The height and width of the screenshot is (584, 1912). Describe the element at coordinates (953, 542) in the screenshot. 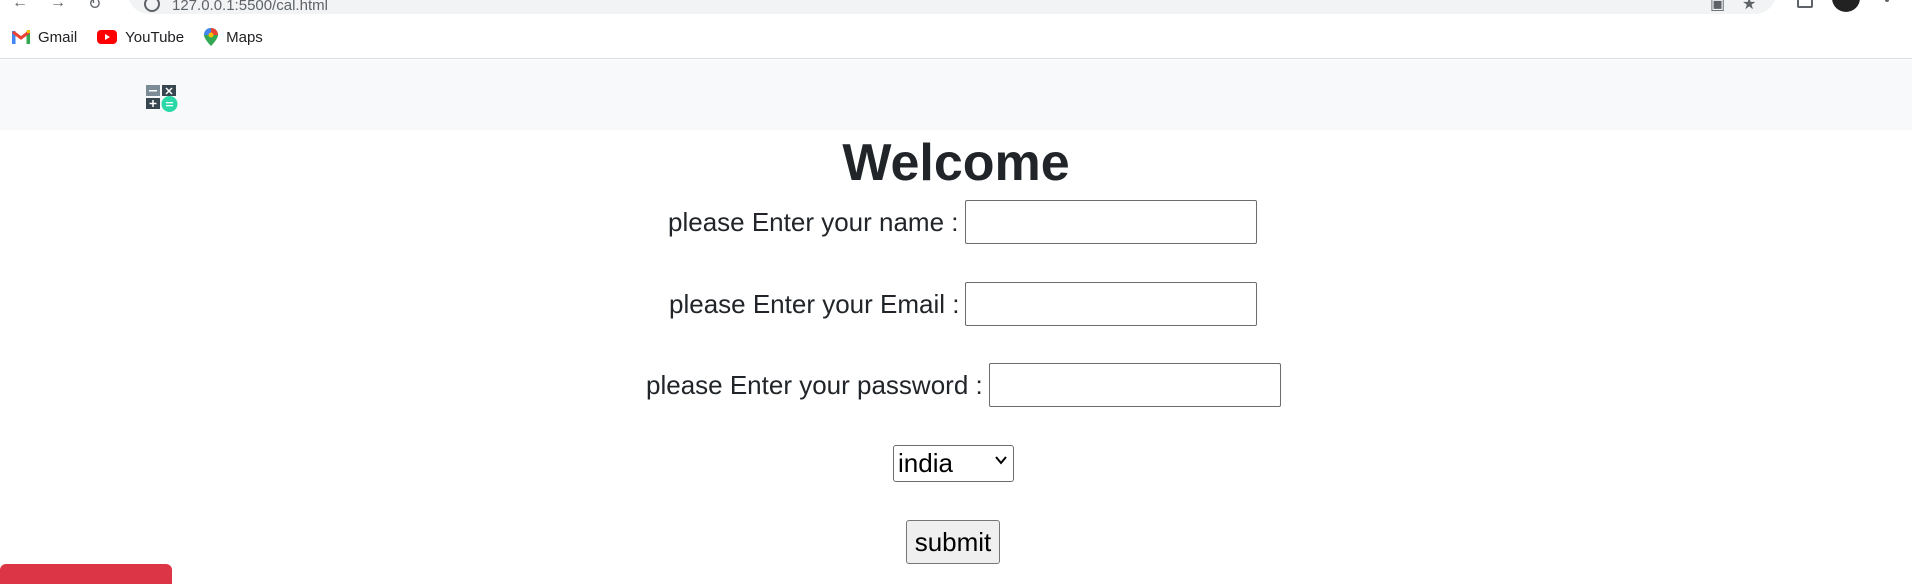

I see `submit-button: submit` at that location.